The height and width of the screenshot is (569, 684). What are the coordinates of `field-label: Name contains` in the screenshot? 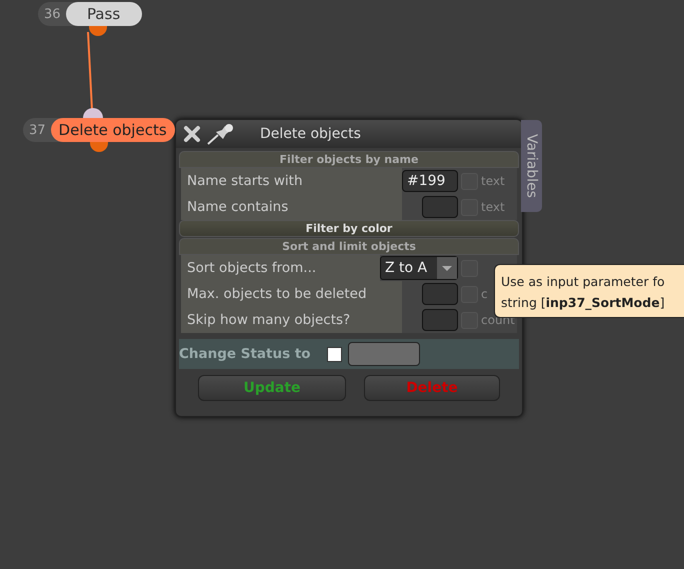 It's located at (291, 207).